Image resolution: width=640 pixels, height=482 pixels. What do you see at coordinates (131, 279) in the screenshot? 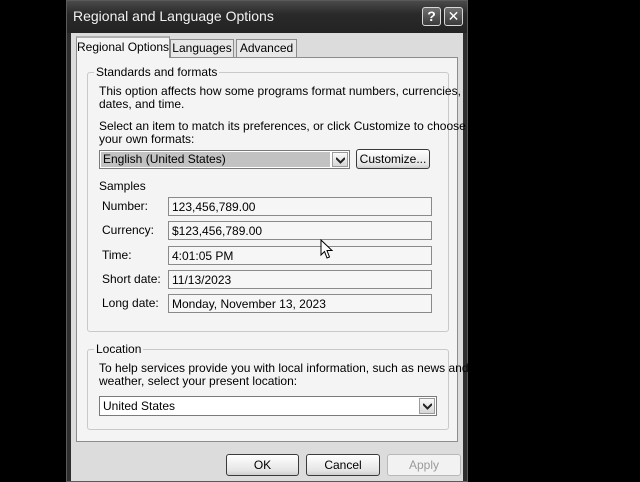
I see `sample-short-date-label: Short date:` at bounding box center [131, 279].